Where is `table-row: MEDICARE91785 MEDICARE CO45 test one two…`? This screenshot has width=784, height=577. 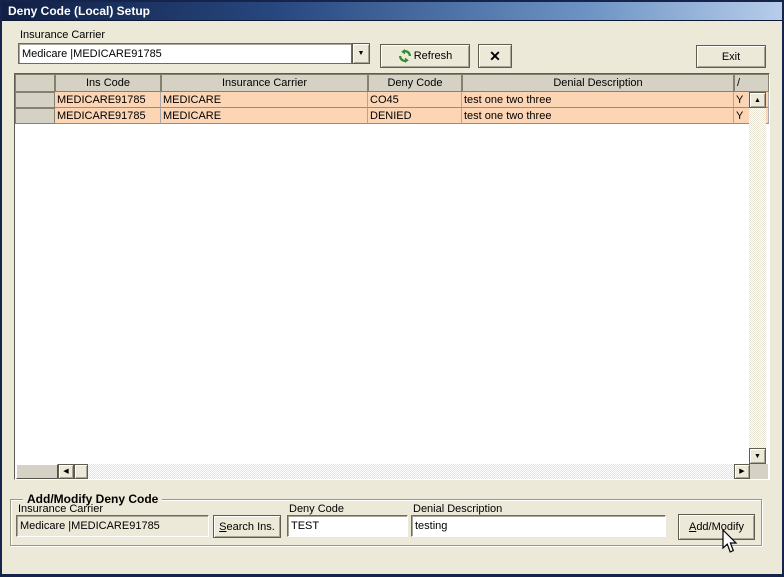 table-row: MEDICARE91785 MEDICARE CO45 test one two… is located at coordinates (392, 100).